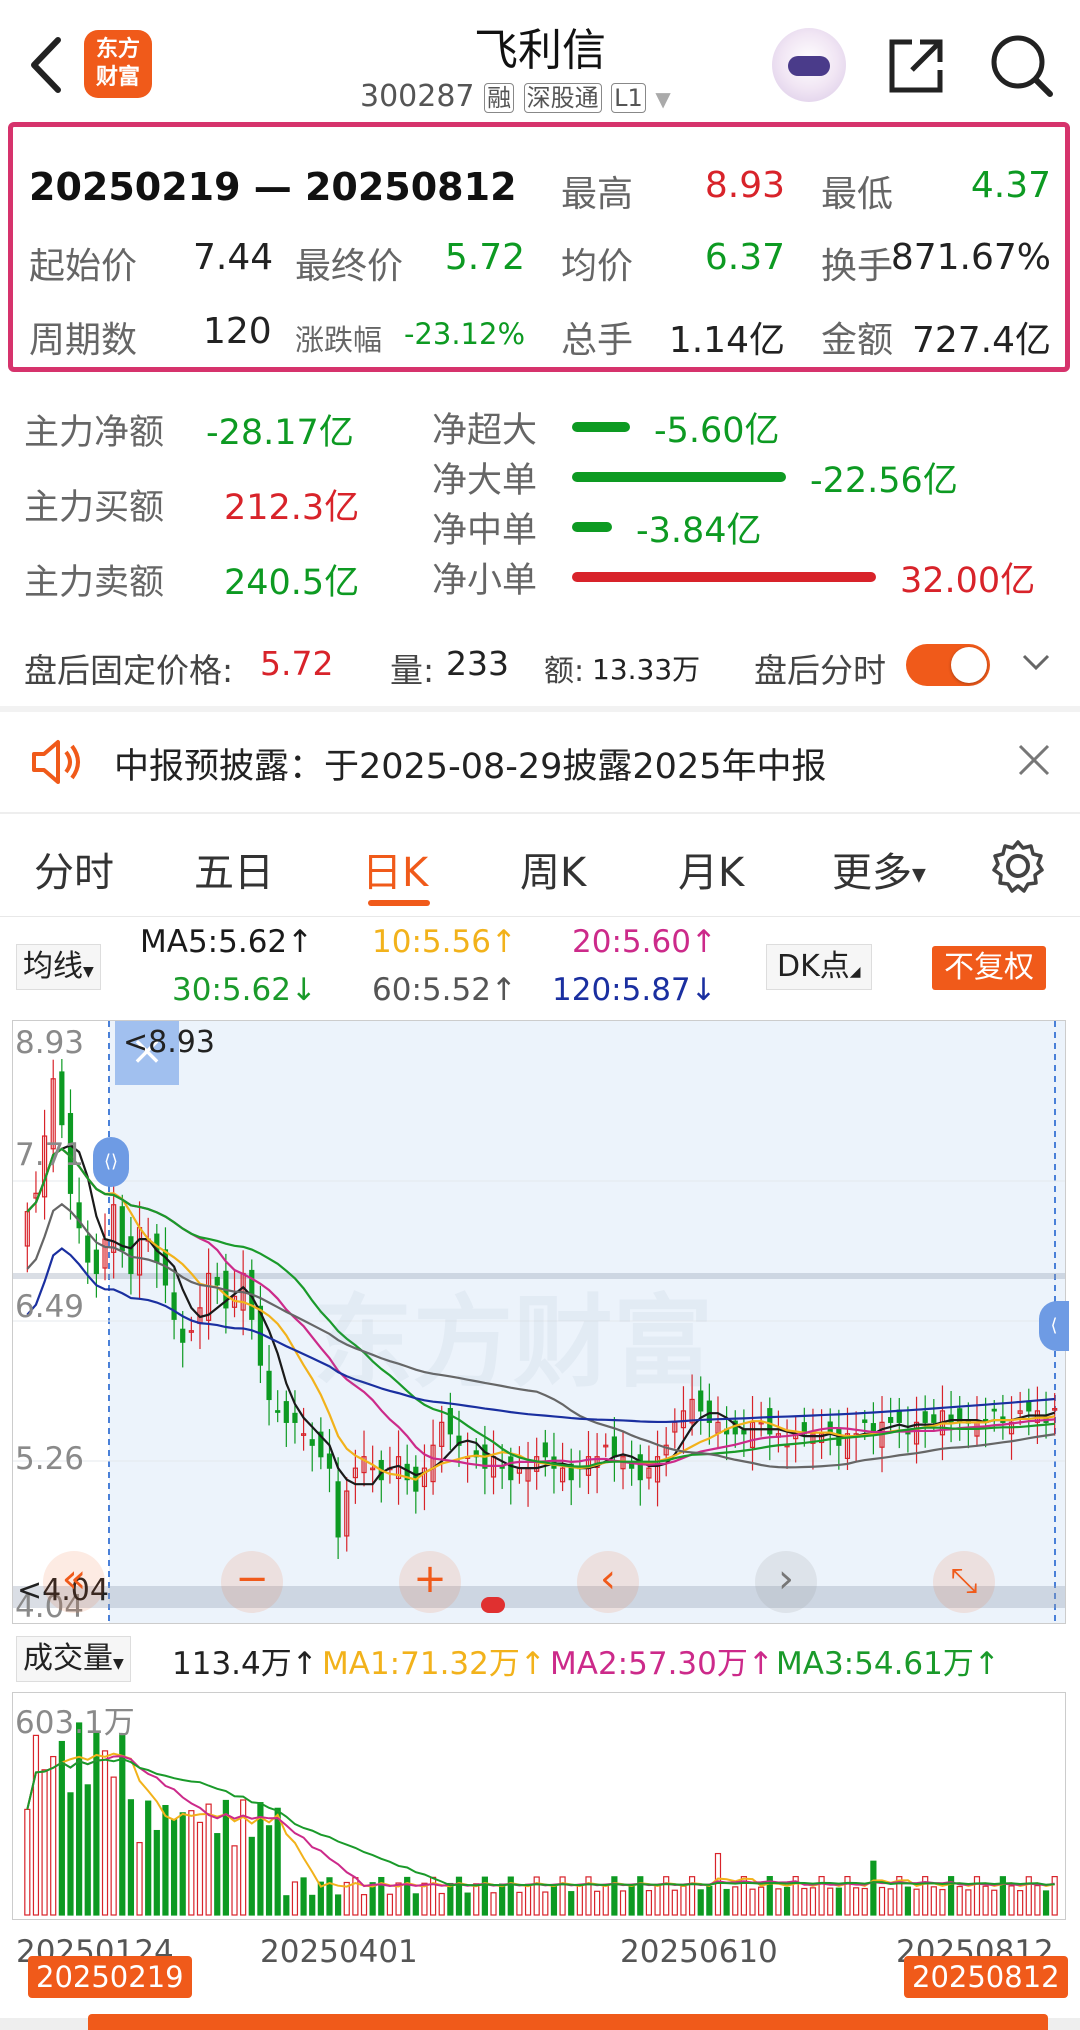 The image size is (1080, 2030). What do you see at coordinates (513, 1342) in the screenshot?
I see `watermark: 东方财富` at bounding box center [513, 1342].